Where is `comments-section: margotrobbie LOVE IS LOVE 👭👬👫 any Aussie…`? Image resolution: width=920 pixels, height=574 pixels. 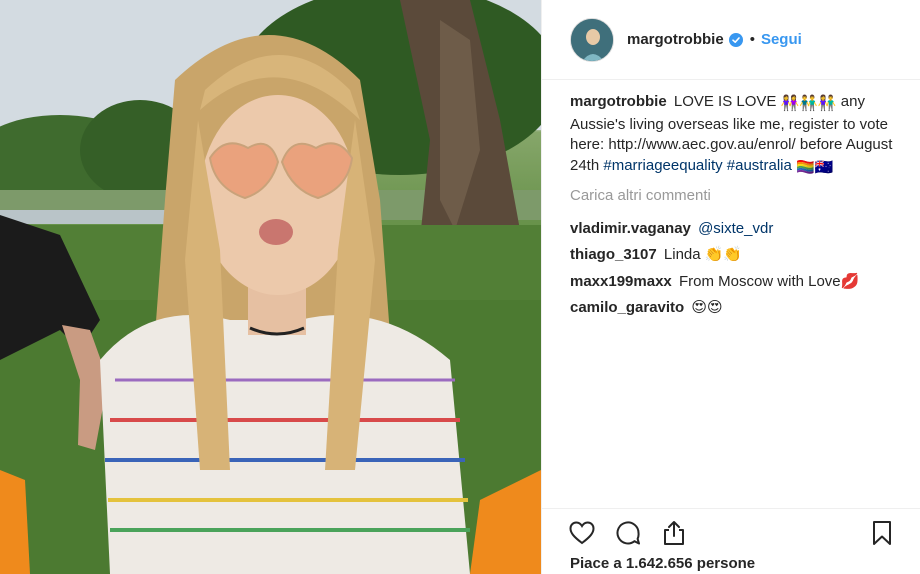
comments-section: margotrobbie LOVE IS LOVE 👭👬👫 any Aussie… is located at coordinates (735, 208).